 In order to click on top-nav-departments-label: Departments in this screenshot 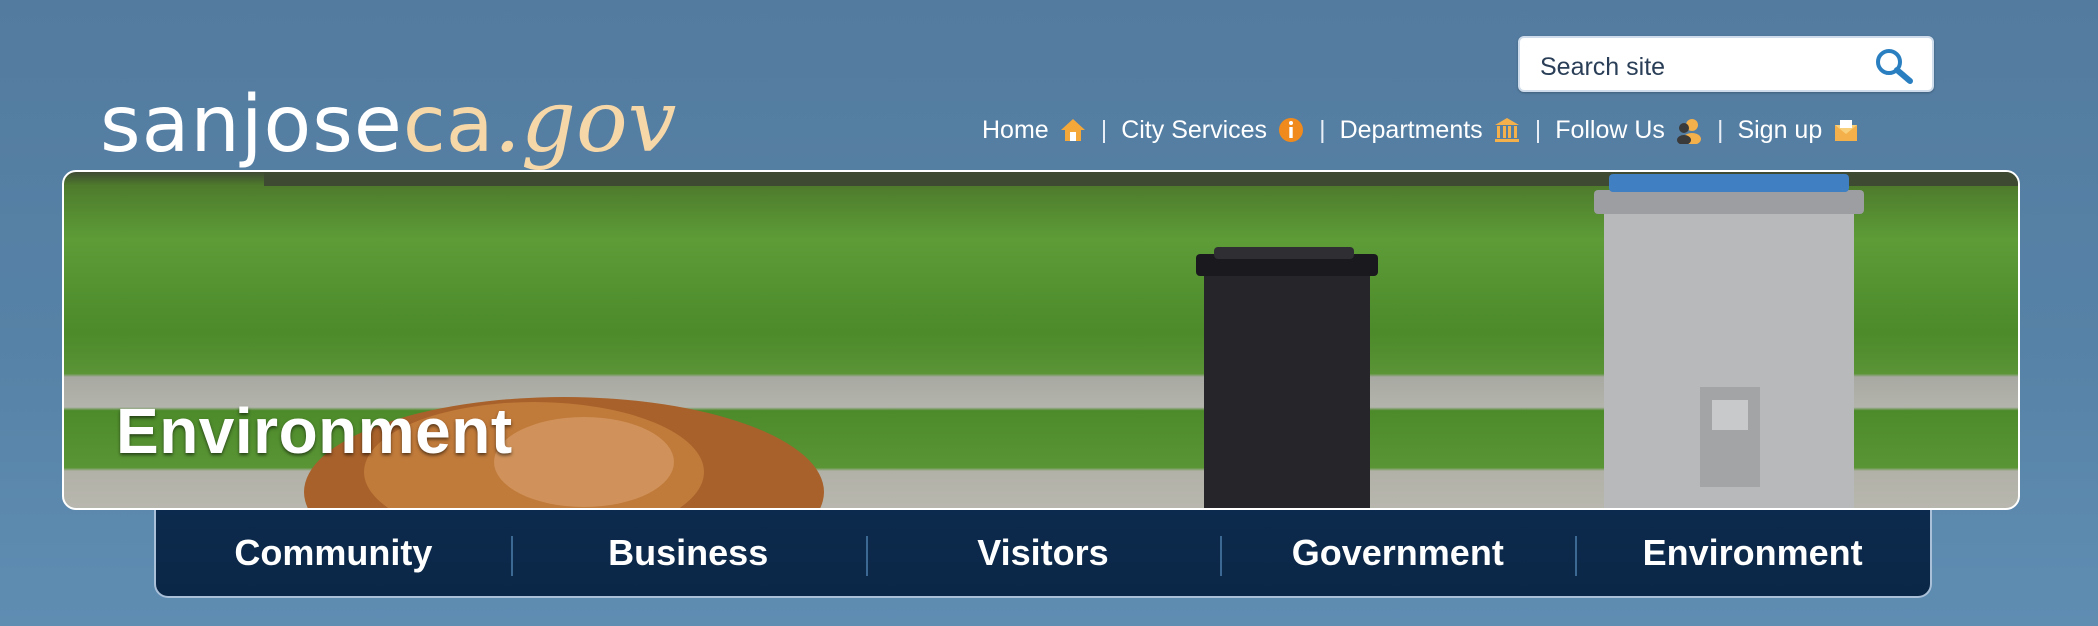, I will do `click(1411, 129)`.